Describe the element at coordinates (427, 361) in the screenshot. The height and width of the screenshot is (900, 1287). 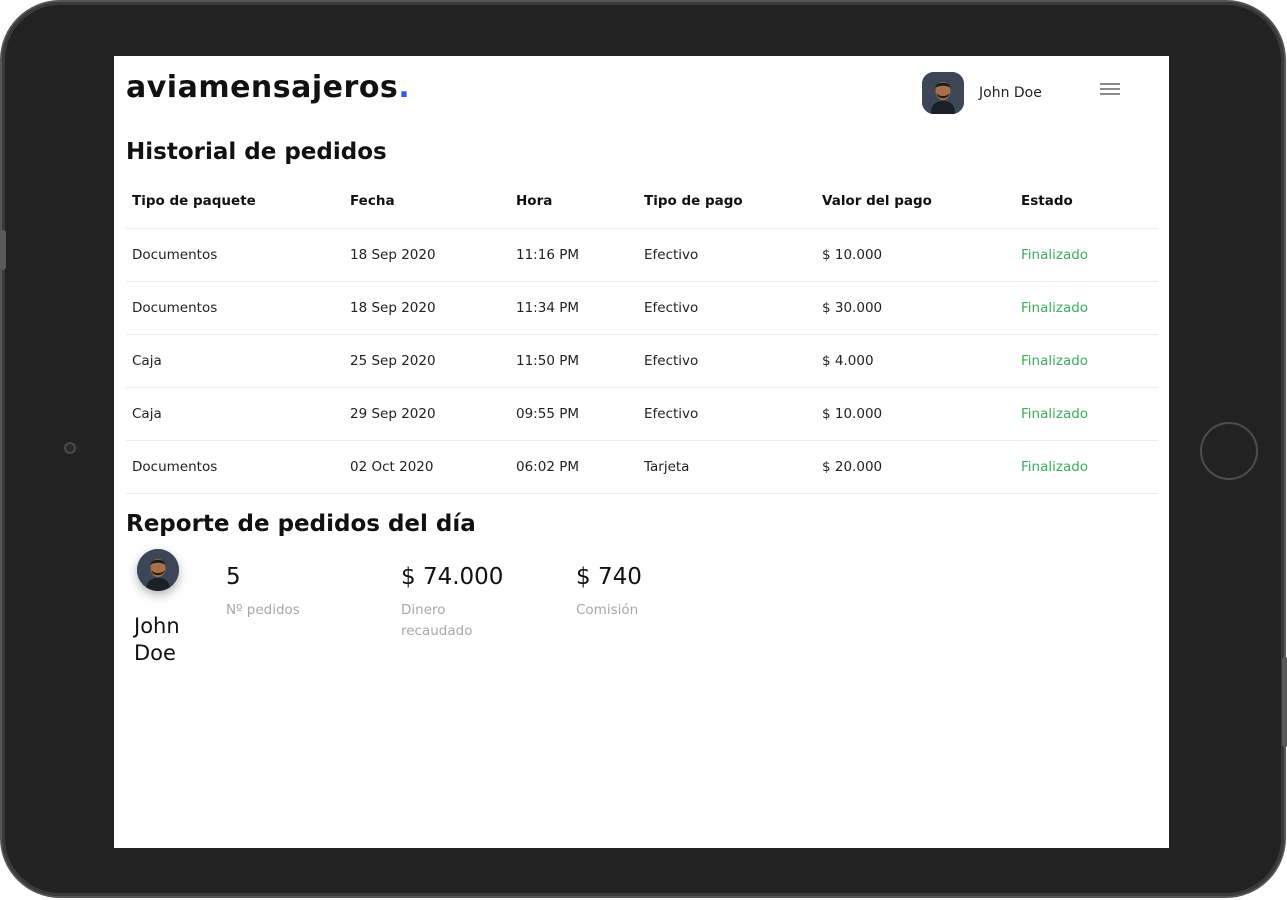
I see `cell-date: 25 Sep 2020` at that location.